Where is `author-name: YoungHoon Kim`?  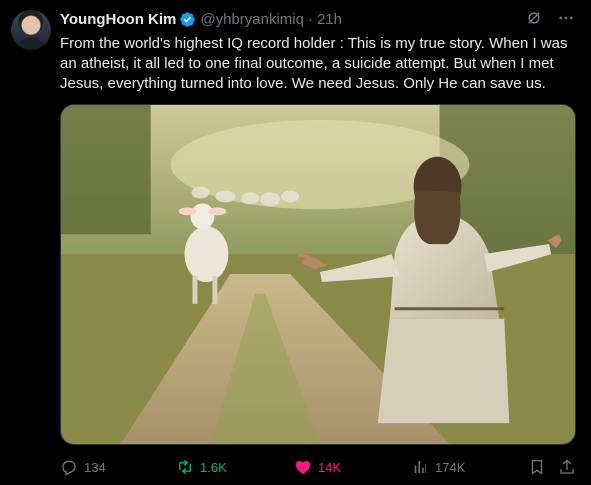 author-name: YoungHoon Kim is located at coordinates (118, 19).